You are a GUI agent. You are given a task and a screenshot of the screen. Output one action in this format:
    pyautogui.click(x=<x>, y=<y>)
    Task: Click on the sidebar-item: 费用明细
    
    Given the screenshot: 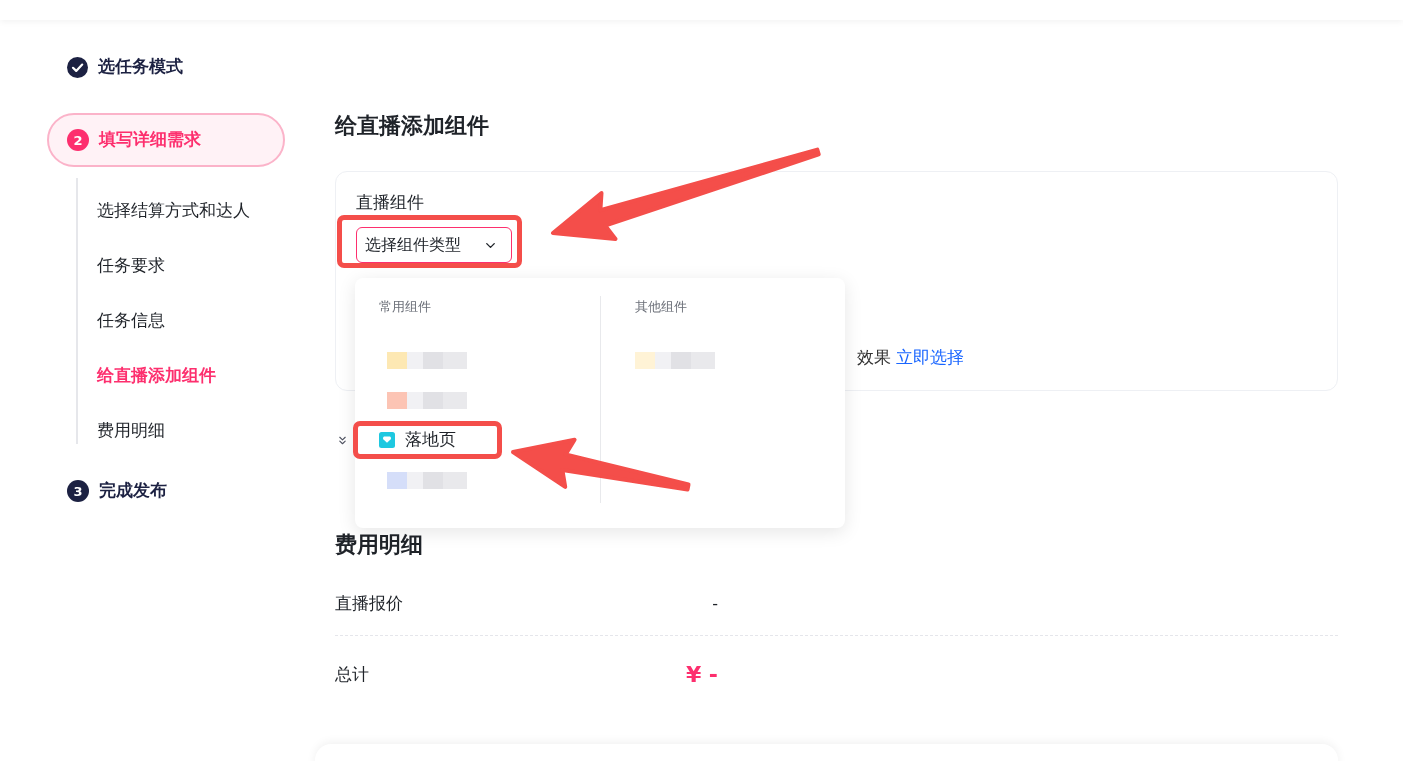 What is the action you would take?
    pyautogui.click(x=131, y=431)
    